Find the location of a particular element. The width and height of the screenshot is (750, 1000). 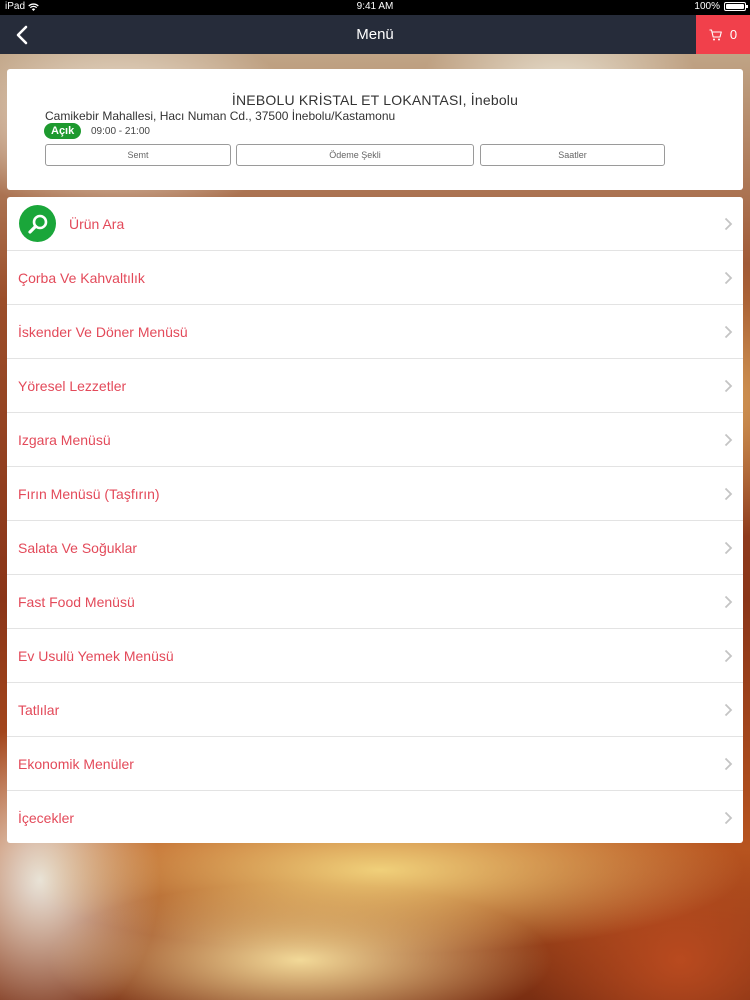

category-item: Yöresel Lezzetler is located at coordinates (375, 386).